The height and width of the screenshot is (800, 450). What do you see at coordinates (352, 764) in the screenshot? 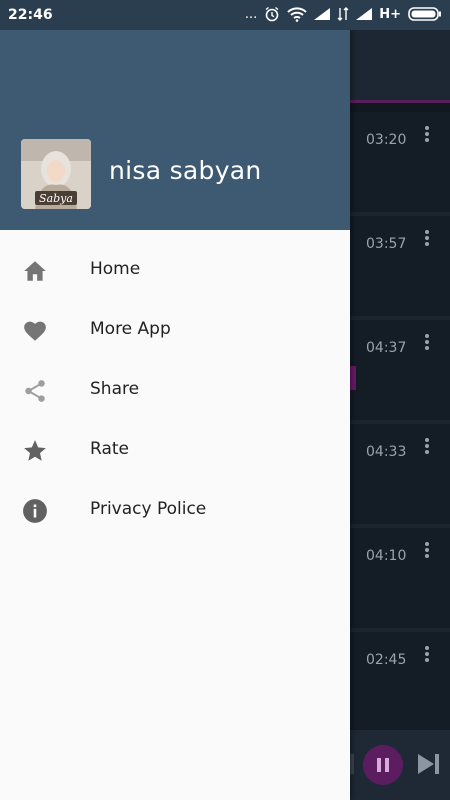
I see `previous-icon` at bounding box center [352, 764].